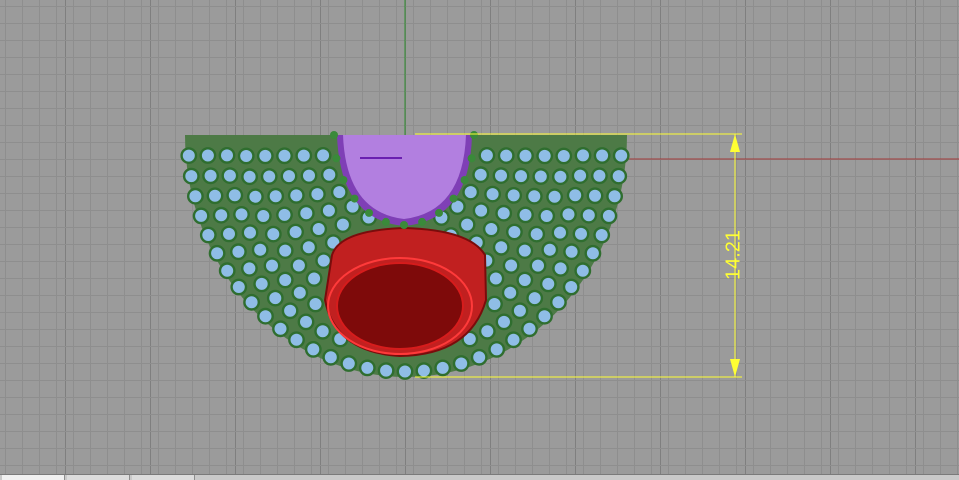  Describe the element at coordinates (733, 255) in the screenshot. I see `dimension-label: 14.21` at that location.